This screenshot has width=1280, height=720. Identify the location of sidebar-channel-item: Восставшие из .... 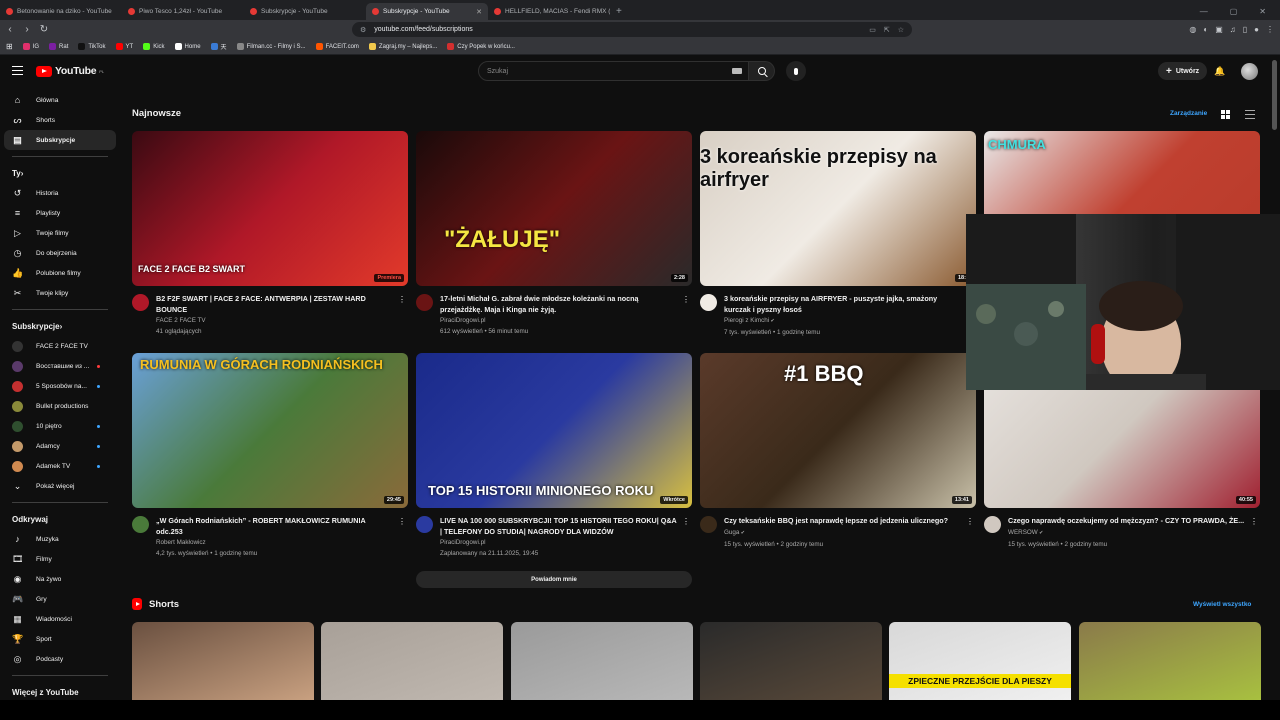
(60, 366).